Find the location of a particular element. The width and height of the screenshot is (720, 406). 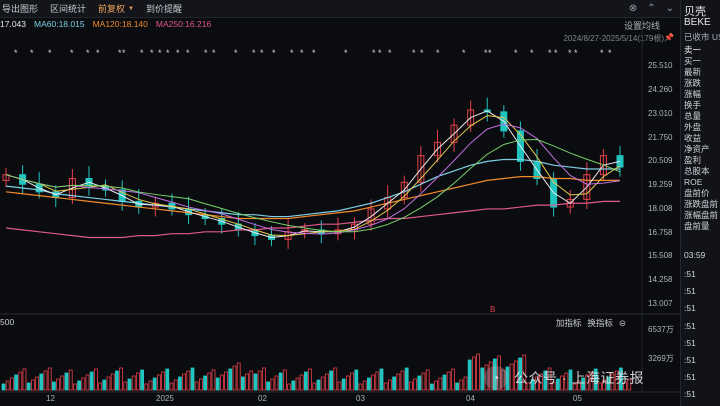

ma-line is located at coordinates (312, 197).